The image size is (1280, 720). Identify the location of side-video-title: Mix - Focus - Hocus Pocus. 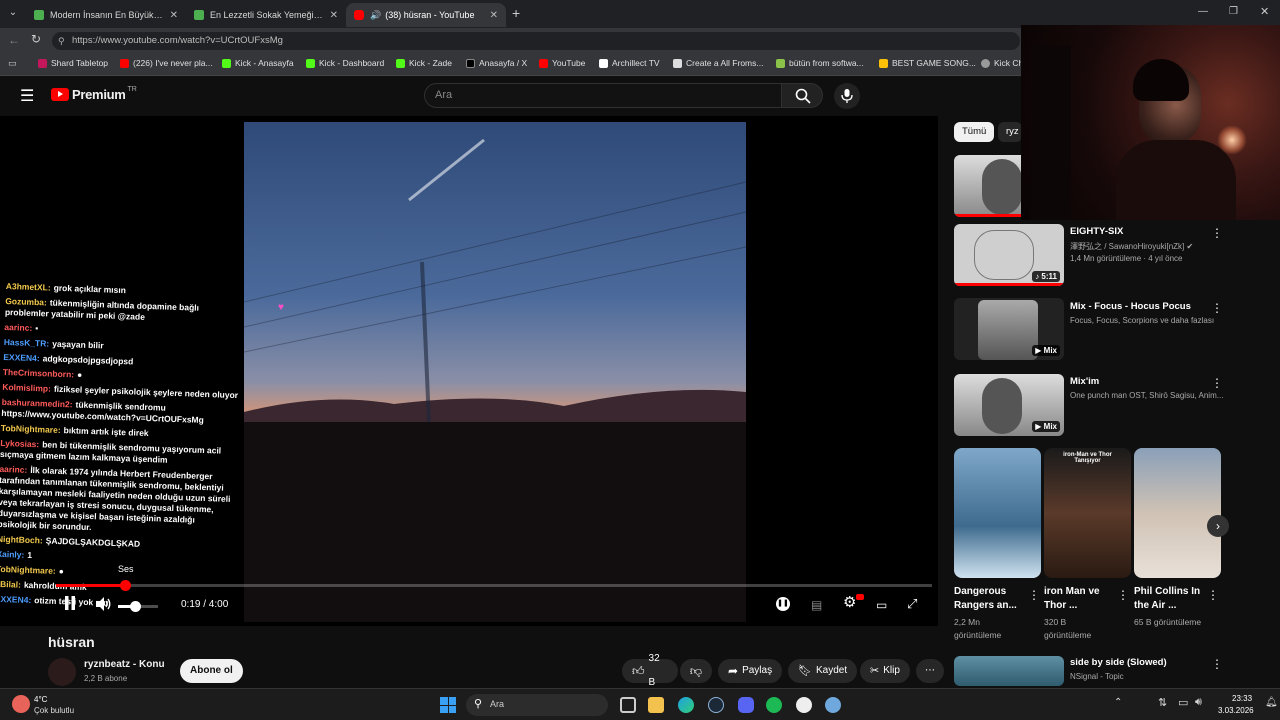
(1130, 306).